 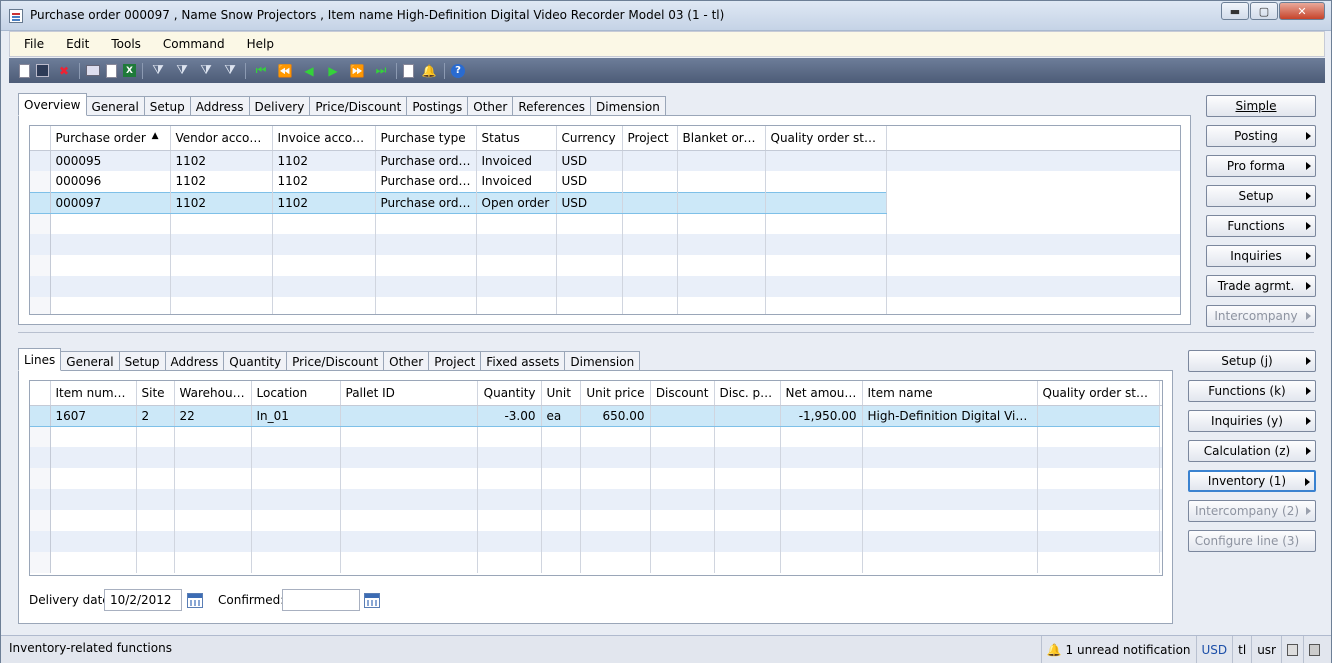 What do you see at coordinates (296, 393) in the screenshot?
I see `column-location: Location` at bounding box center [296, 393].